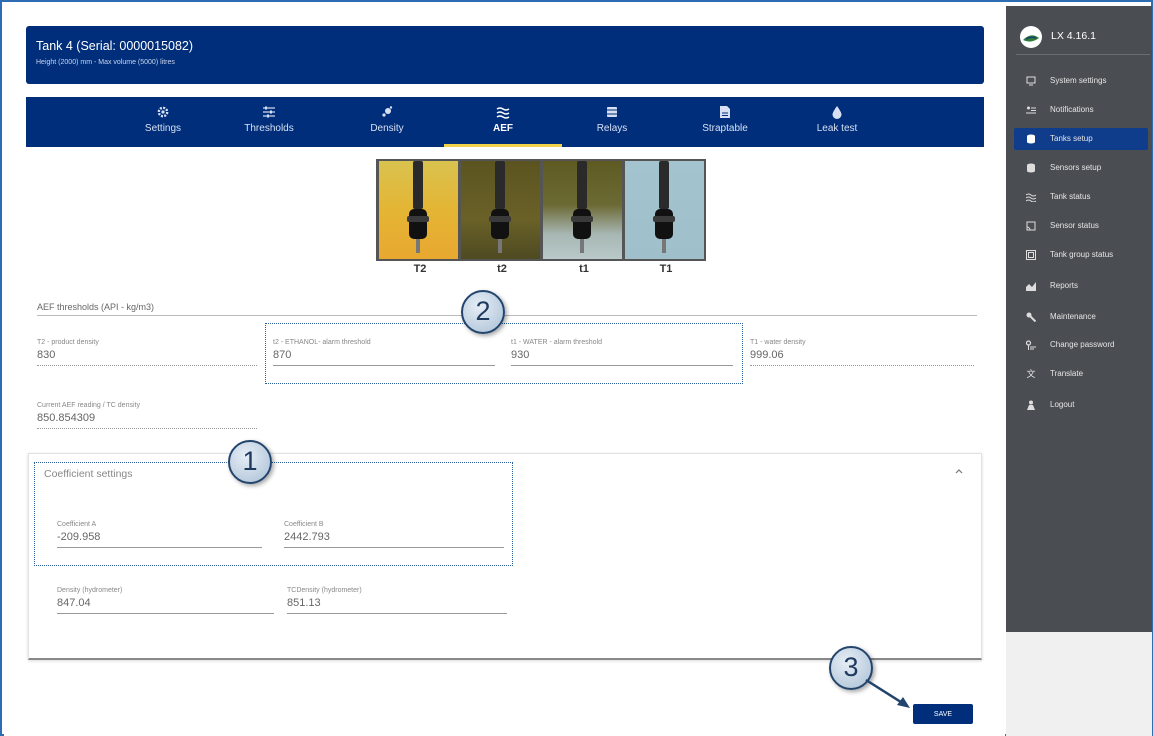  What do you see at coordinates (1081, 226) in the screenshot?
I see `sidebar-item-sensor-status: Sensor status` at bounding box center [1081, 226].